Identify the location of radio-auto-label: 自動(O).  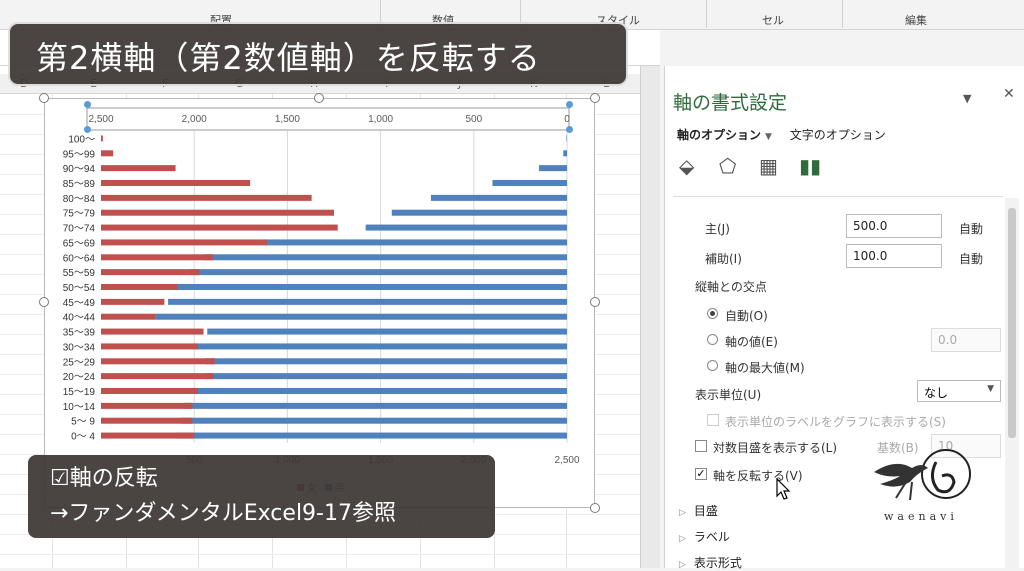
(746, 315).